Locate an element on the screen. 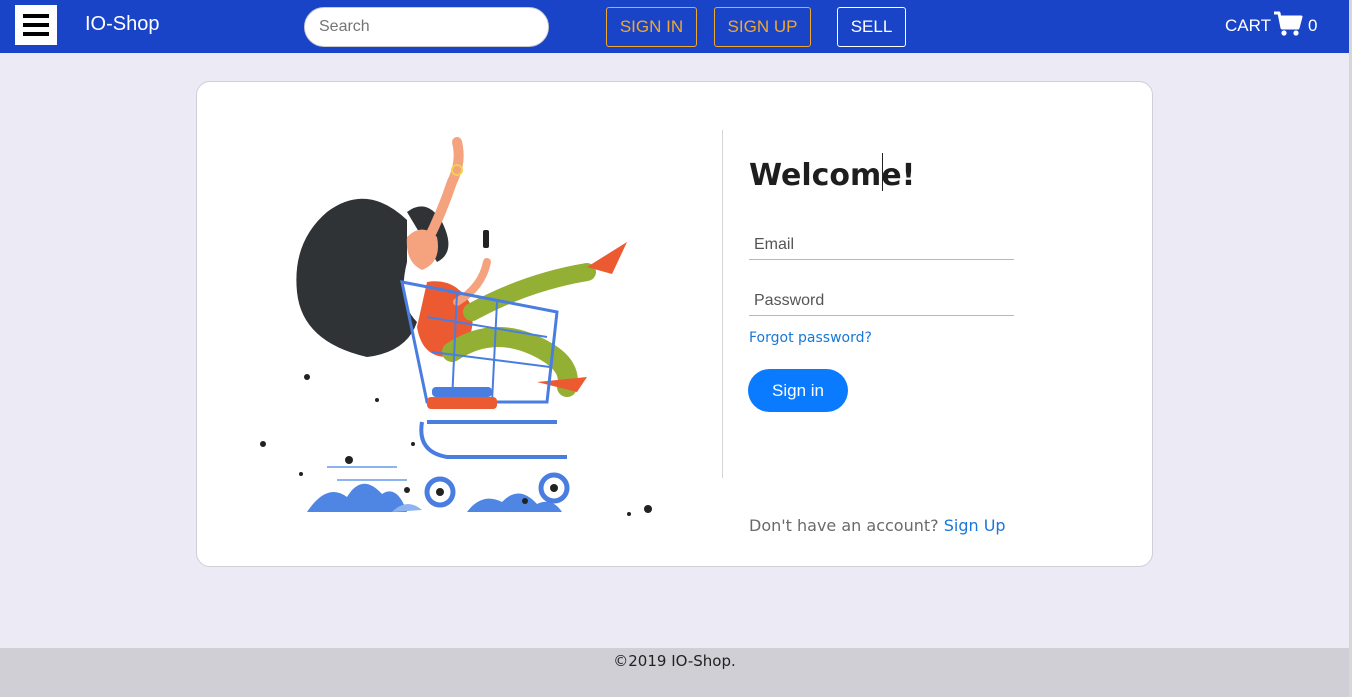 The height and width of the screenshot is (697, 1352). shopping-cart-icon is located at coordinates (1288, 23).